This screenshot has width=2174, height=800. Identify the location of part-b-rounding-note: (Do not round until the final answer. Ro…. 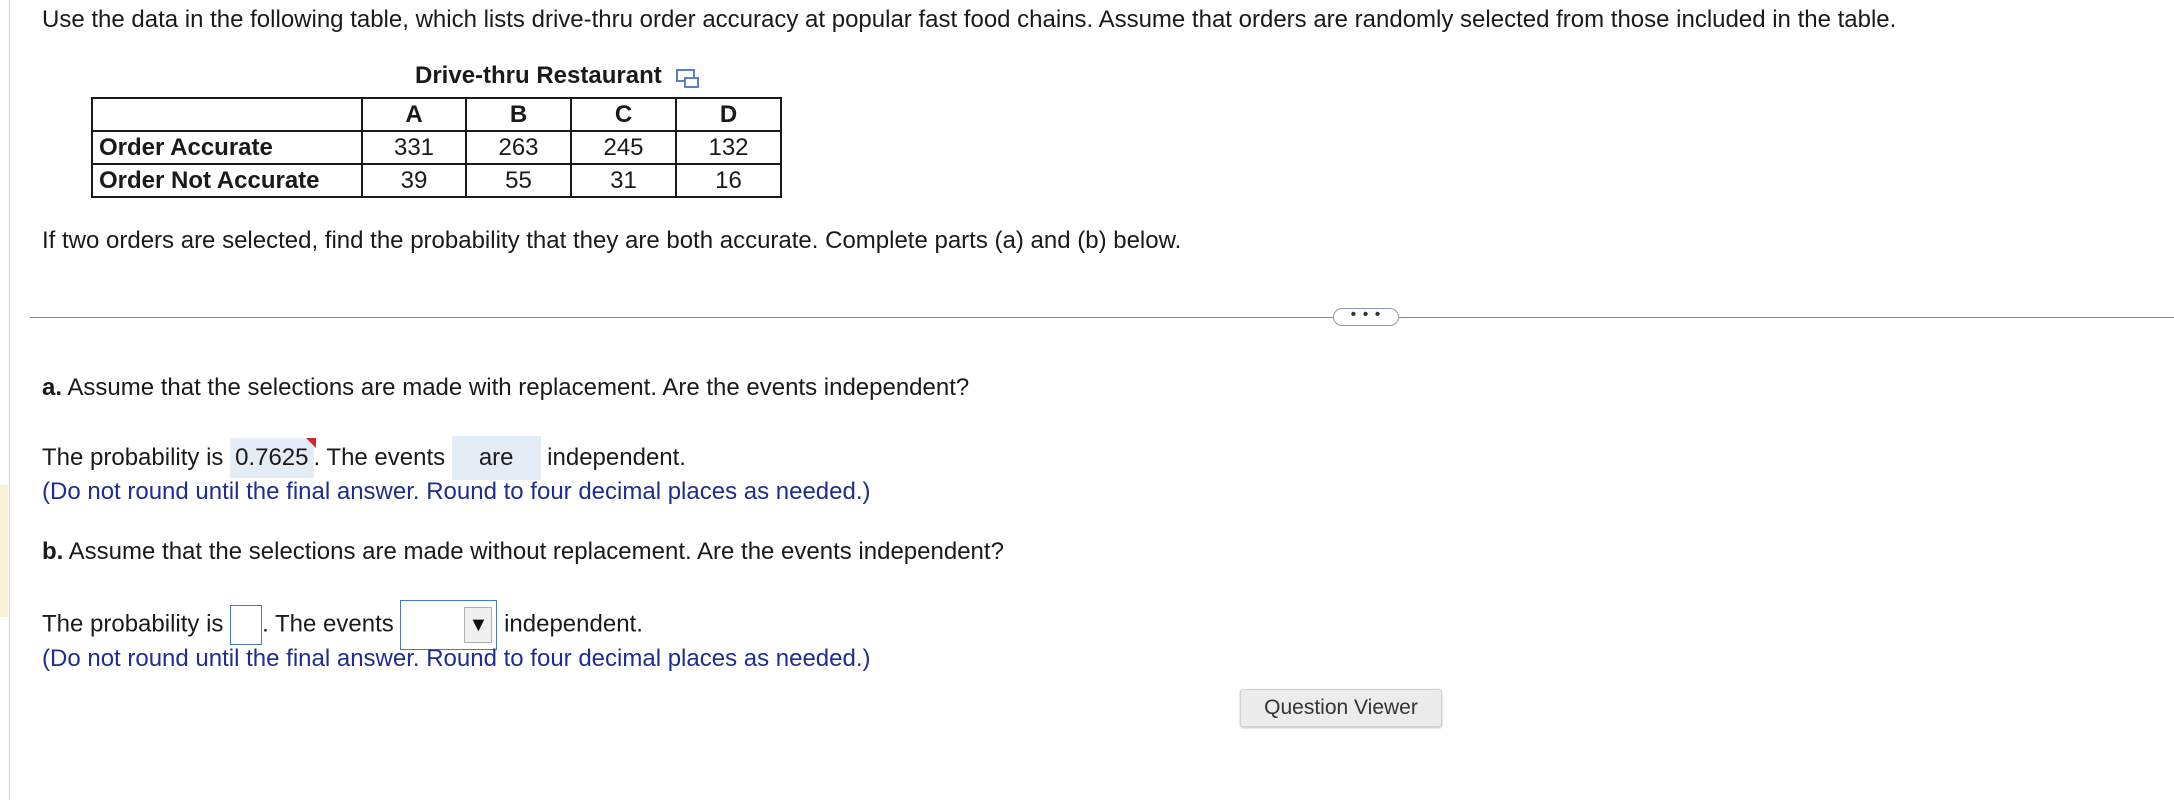
(456, 658).